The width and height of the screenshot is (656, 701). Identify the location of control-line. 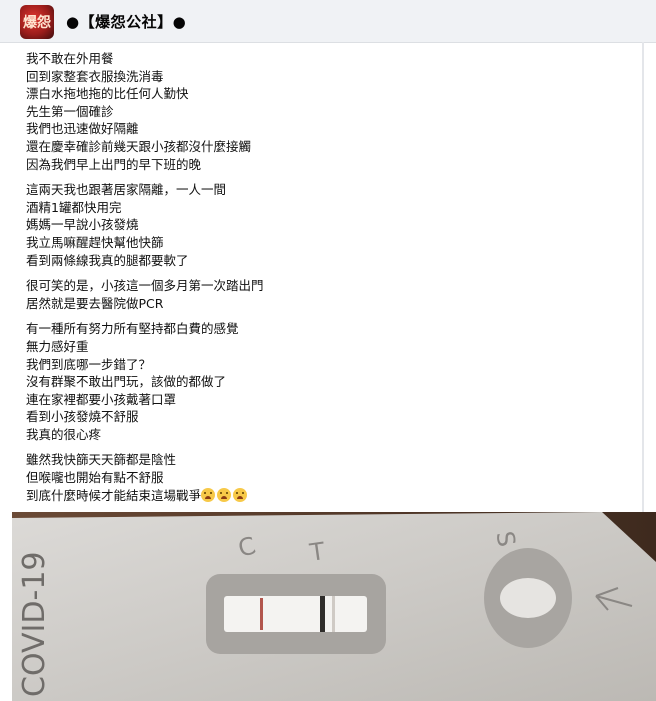
(261, 614).